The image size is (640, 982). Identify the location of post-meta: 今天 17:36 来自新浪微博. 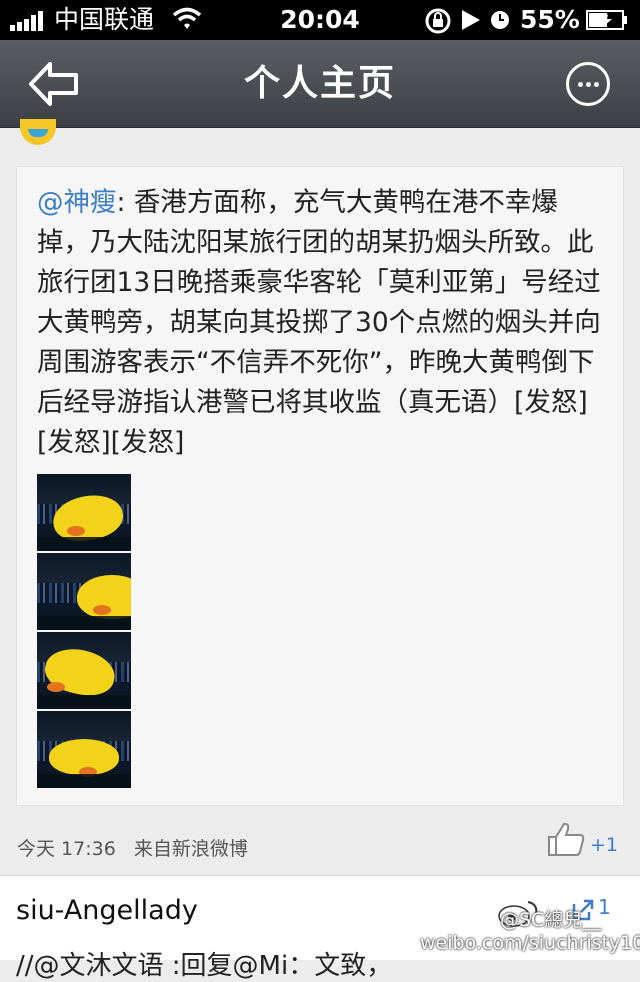
(132, 847).